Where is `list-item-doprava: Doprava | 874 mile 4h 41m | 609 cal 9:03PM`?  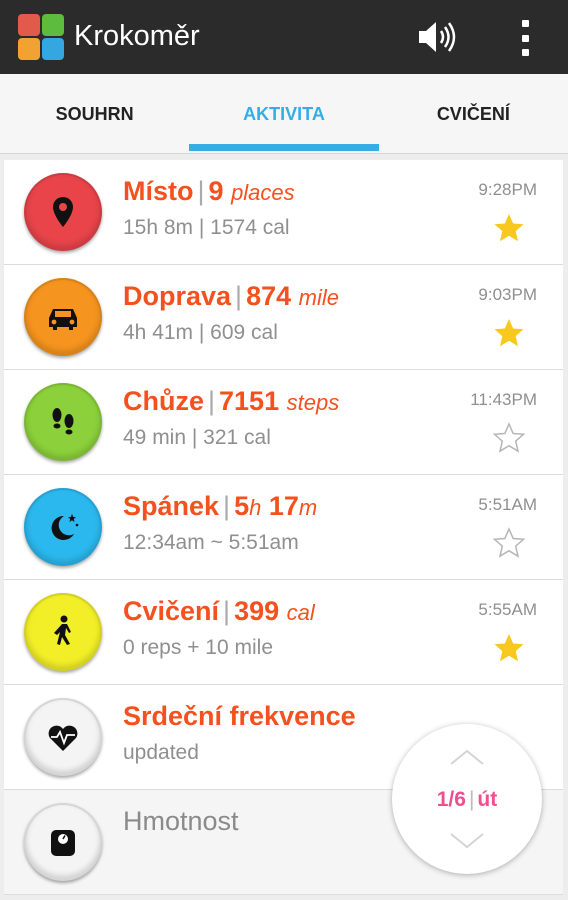
list-item-doprava: Doprava | 874 mile 4h 41m | 609 cal 9:03PM is located at coordinates (283, 317).